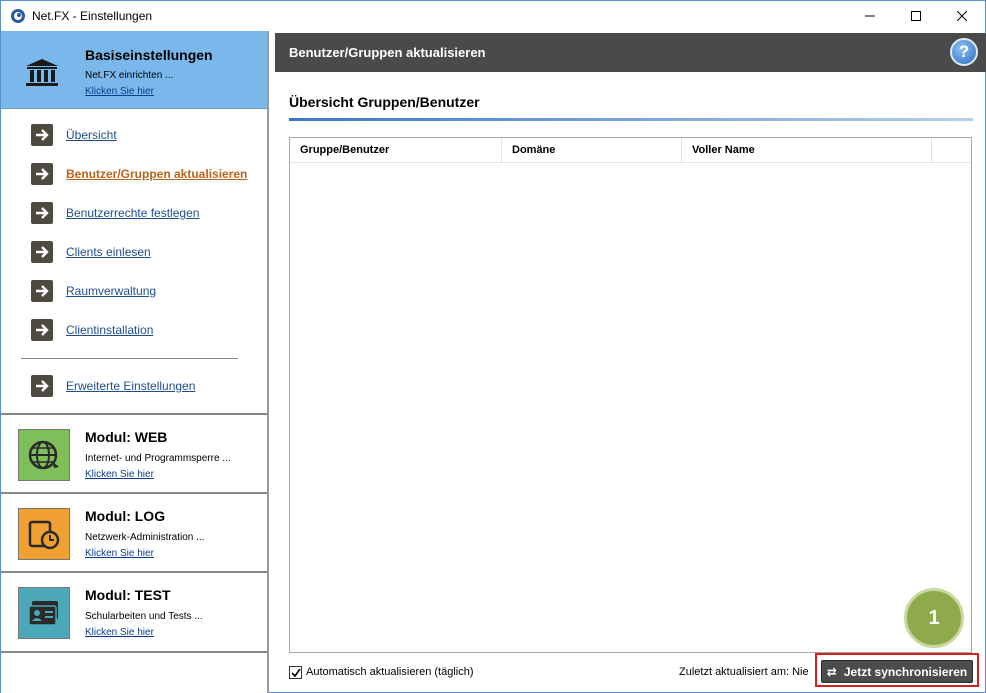 The height and width of the screenshot is (693, 986). I want to click on page-title: Benutzer/Gruppen aktualisieren, so click(387, 52).